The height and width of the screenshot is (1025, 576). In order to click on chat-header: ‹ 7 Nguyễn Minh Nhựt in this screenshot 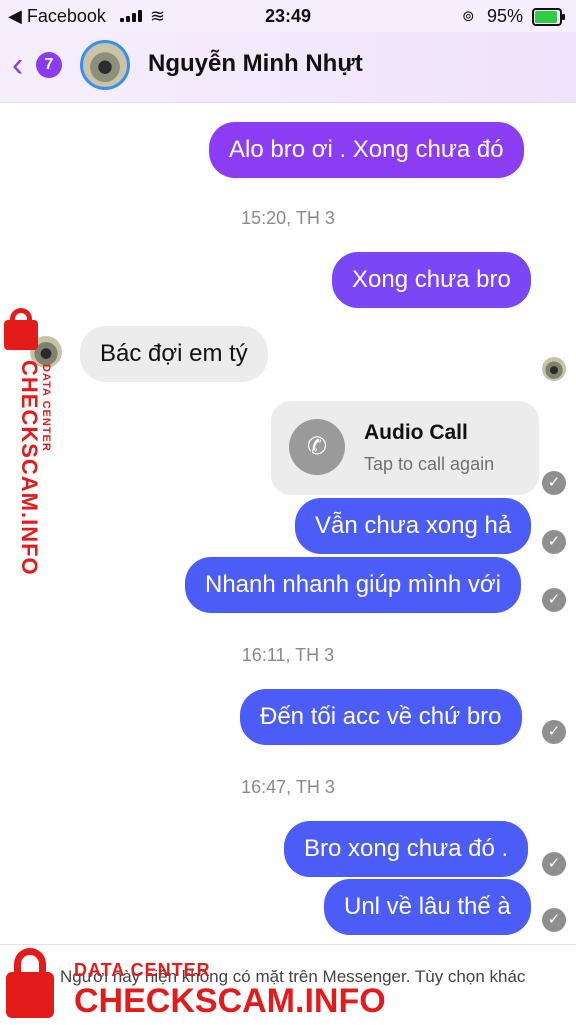, I will do `click(288, 67)`.